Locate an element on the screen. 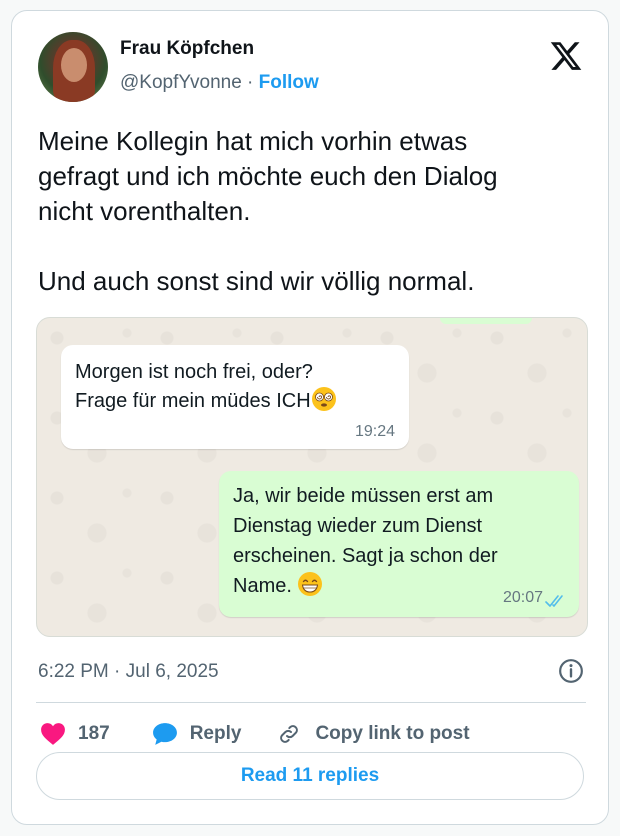 Image resolution: width=620 pixels, height=836 pixels. author-handle-line: @KopfYvonne · Follow is located at coordinates (219, 83).